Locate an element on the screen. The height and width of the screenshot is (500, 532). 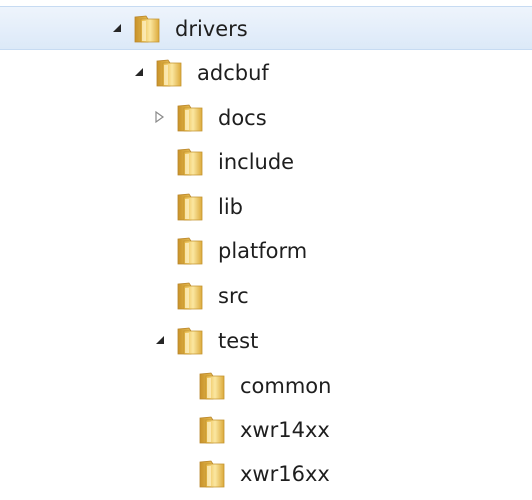
tree-item-xwr14xx: xwr14xx is located at coordinates (266, 430).